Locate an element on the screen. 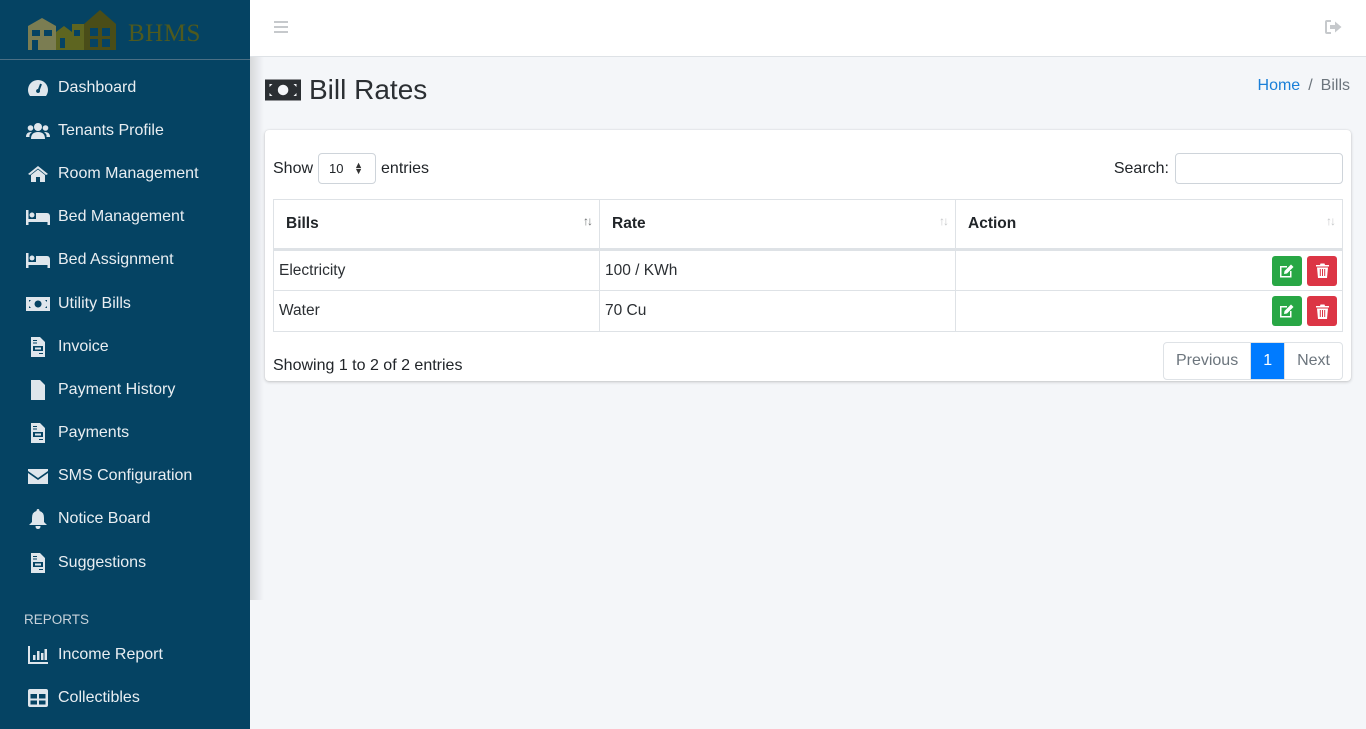 The image size is (1366, 729). bill-name-cell: Electricity is located at coordinates (436, 270).